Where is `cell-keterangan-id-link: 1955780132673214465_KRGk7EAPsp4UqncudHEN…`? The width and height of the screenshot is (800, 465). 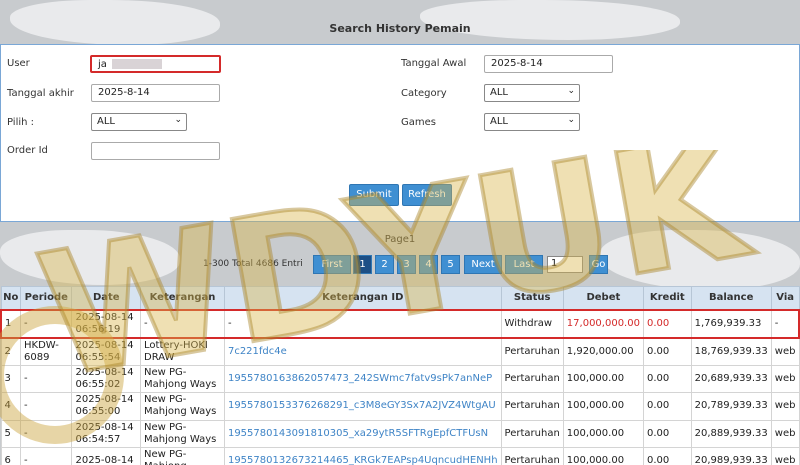 cell-keterangan-id-link: 1955780132673214465_KRGk7EAPsp4UqncudHEN… is located at coordinates (362, 456).